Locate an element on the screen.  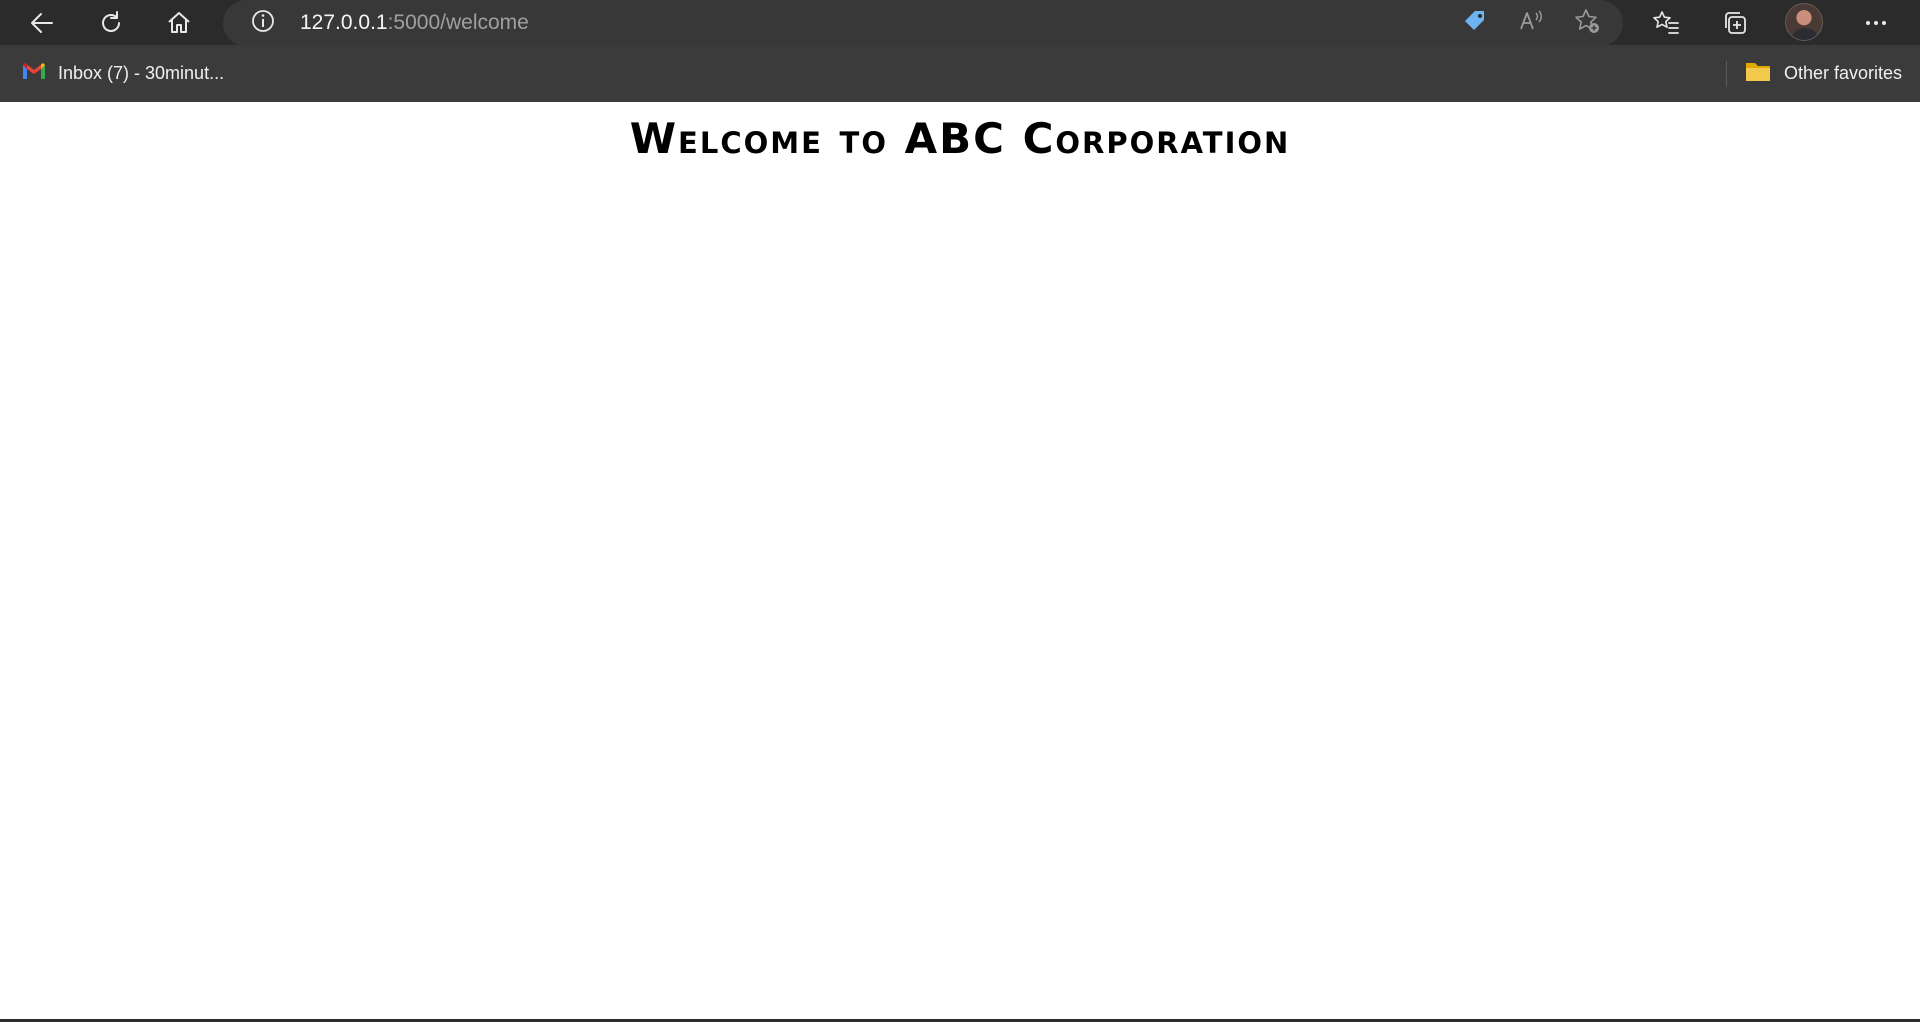
browser-toolbar: 127.0.0.1:5000/welcome is located at coordinates (960, 23).